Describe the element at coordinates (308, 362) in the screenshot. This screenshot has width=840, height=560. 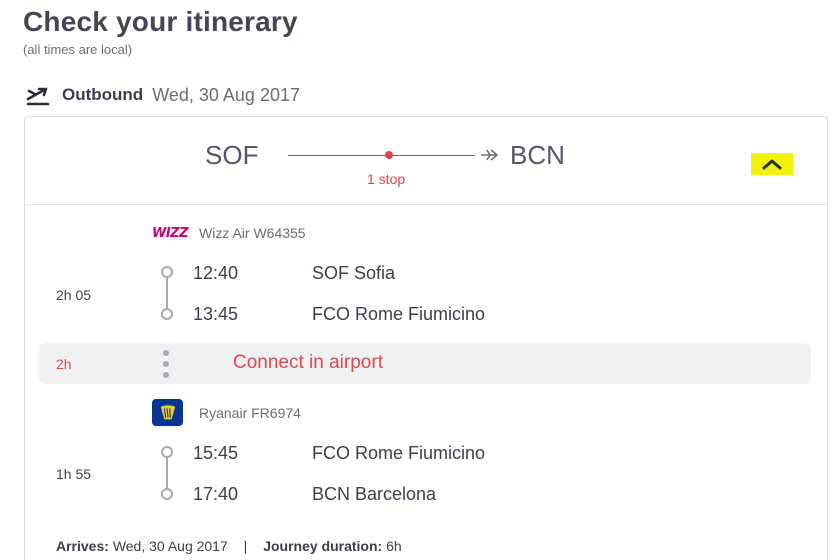
I see `connection-text: Connect in airport` at that location.